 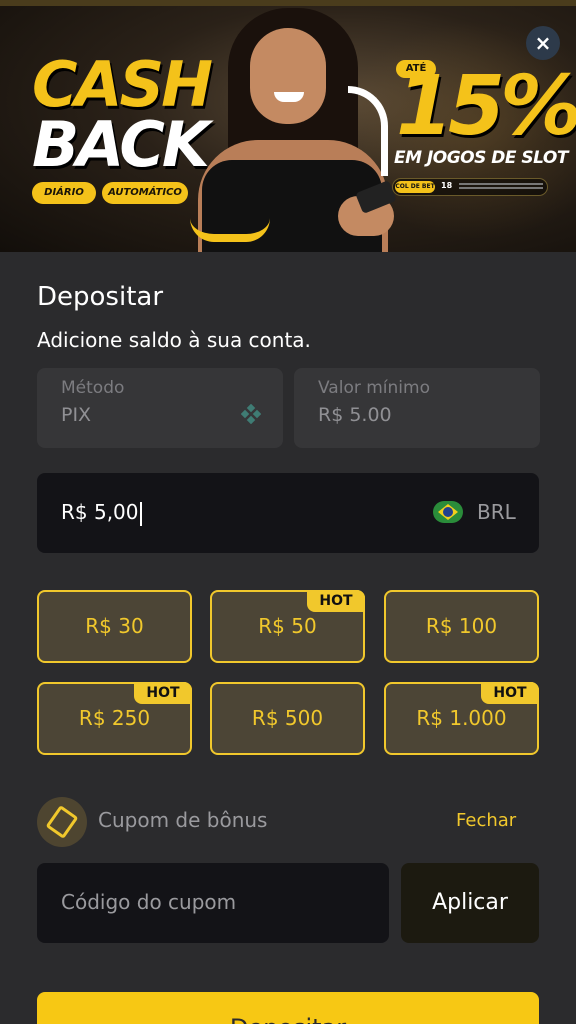 What do you see at coordinates (287, 626) in the screenshot?
I see `preset-amount-button: R$ 50 HOT` at bounding box center [287, 626].